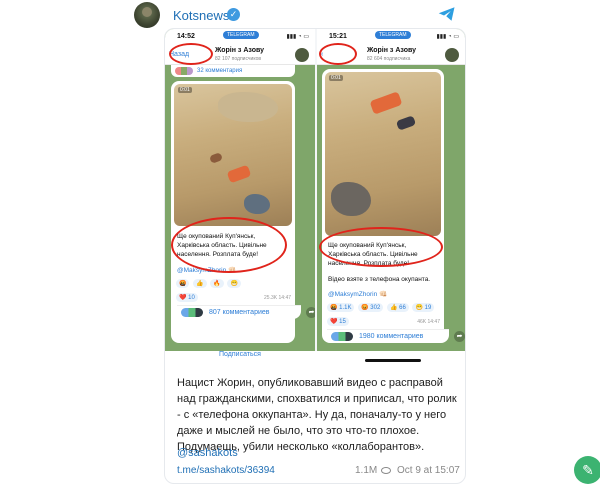 This screenshot has height=484, width=600. What do you see at coordinates (239, 312) in the screenshot?
I see `comments-count: 807 комментариев` at bounding box center [239, 312].